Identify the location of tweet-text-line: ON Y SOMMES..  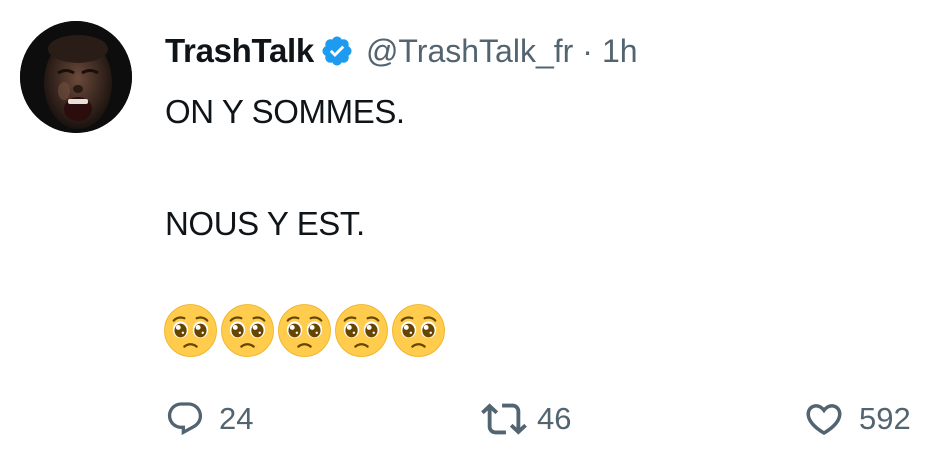
(285, 111).